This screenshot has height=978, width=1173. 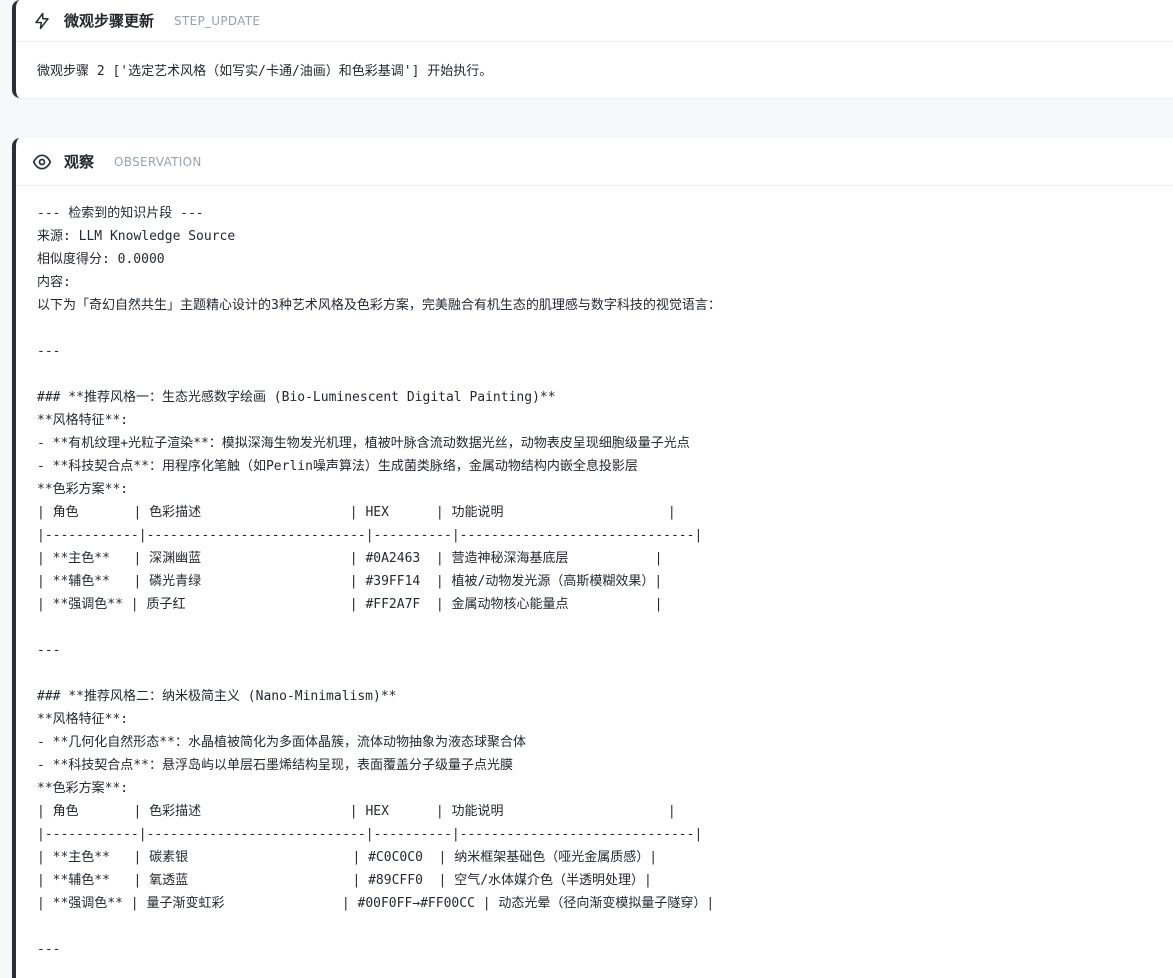 I want to click on observation-line: --- 检索到的知识片段 ---, so click(x=120, y=213).